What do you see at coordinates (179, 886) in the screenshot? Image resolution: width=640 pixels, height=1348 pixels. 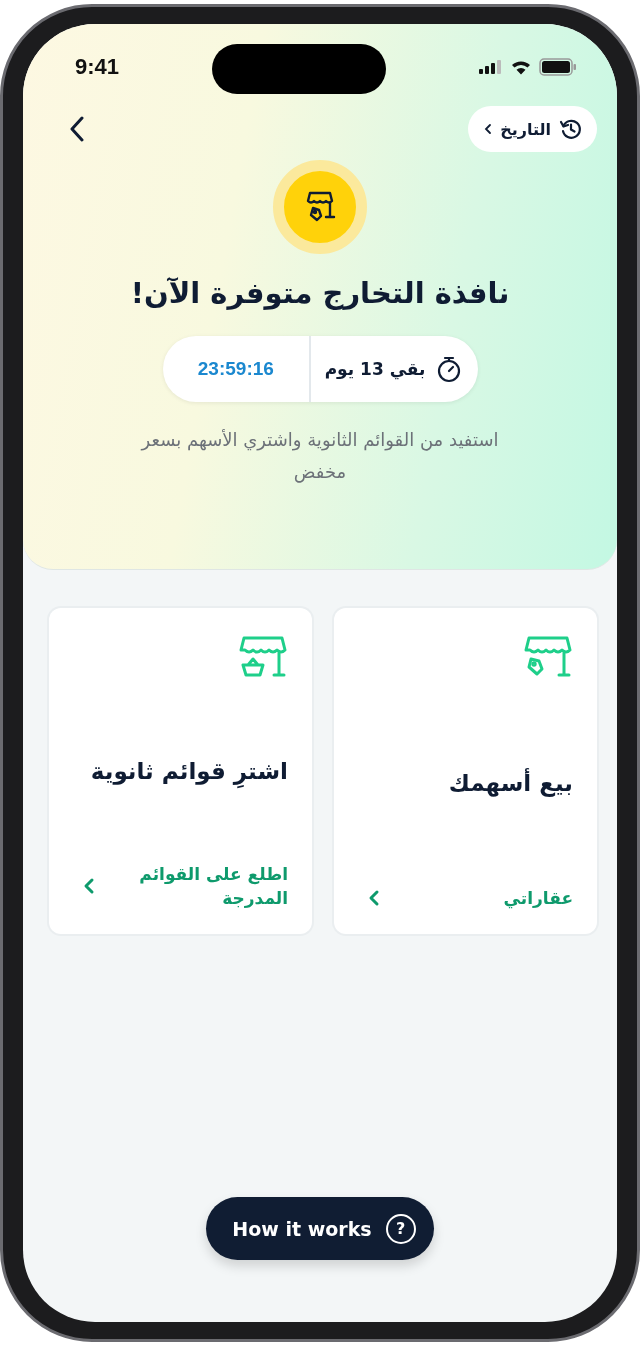 I see `card-link: اطلع على القوائم المدرجة` at bounding box center [179, 886].